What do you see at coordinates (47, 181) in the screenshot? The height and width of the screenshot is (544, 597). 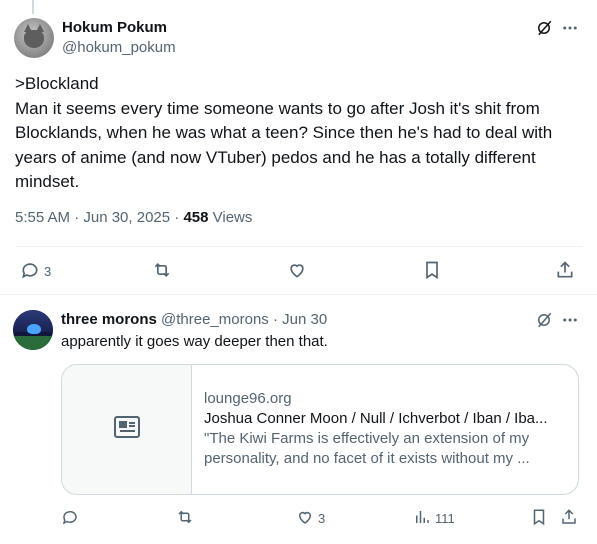 I see `tweet-text-line: mindset.` at bounding box center [47, 181].